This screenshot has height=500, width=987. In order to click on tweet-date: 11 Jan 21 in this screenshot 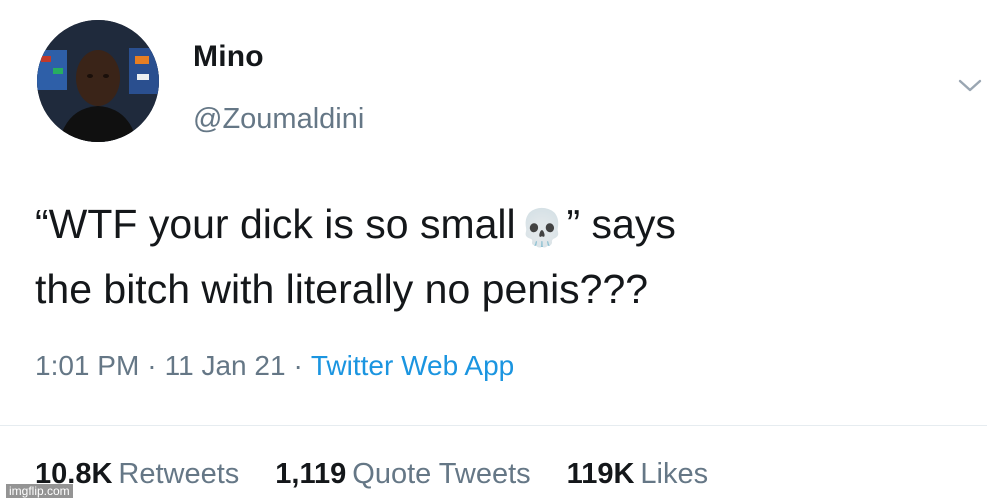, I will do `click(225, 365)`.